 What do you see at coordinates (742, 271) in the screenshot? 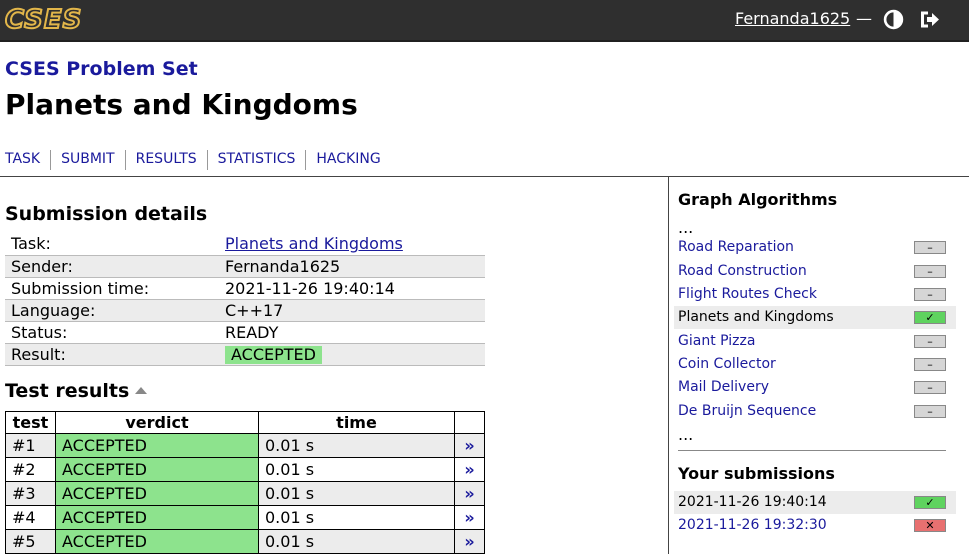
I see `sidebar-item-label: Road Construction` at bounding box center [742, 271].